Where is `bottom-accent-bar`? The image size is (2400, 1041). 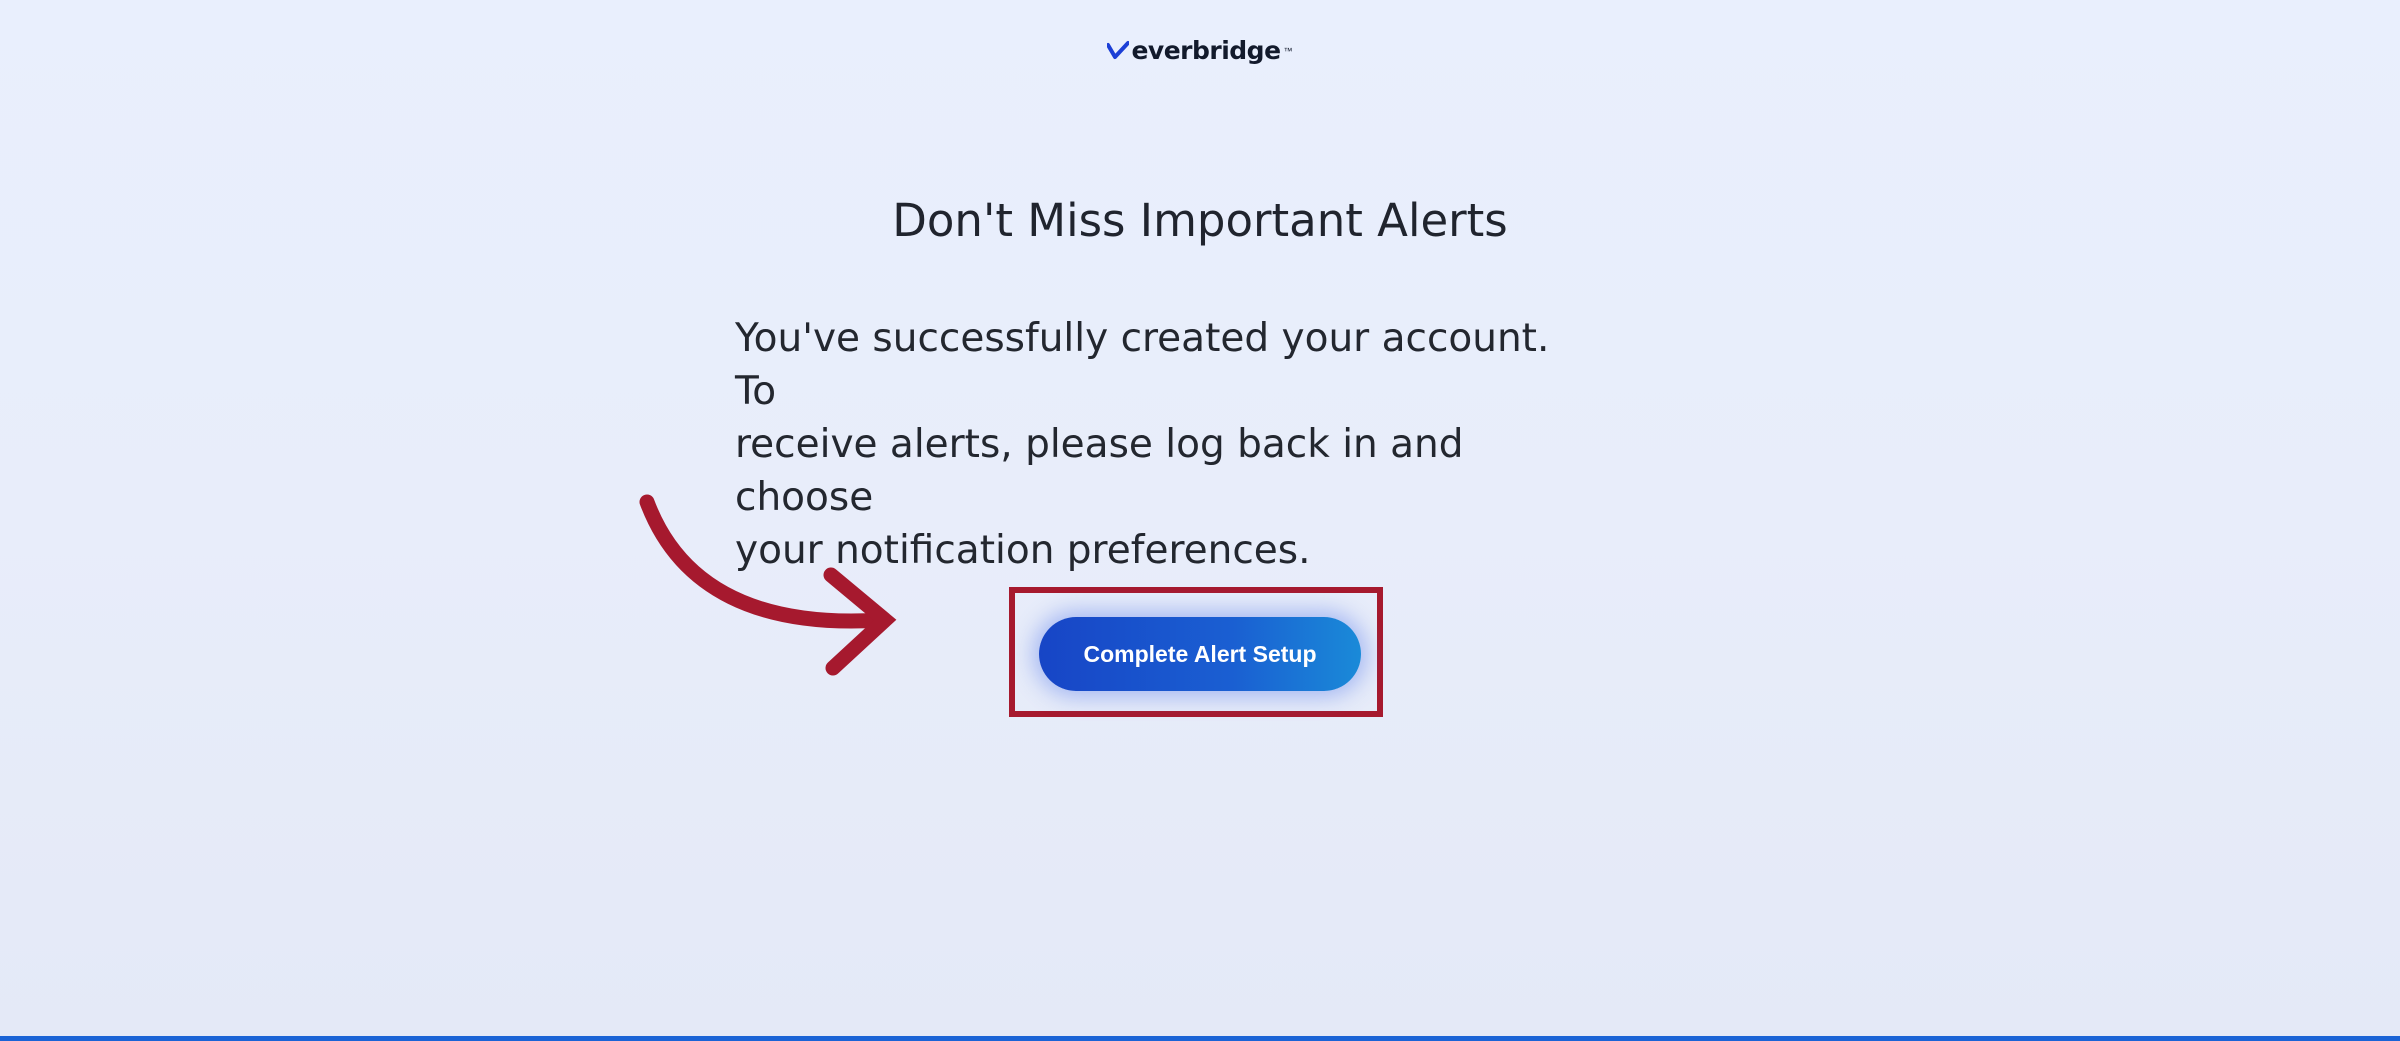
bottom-accent-bar is located at coordinates (1200, 1038).